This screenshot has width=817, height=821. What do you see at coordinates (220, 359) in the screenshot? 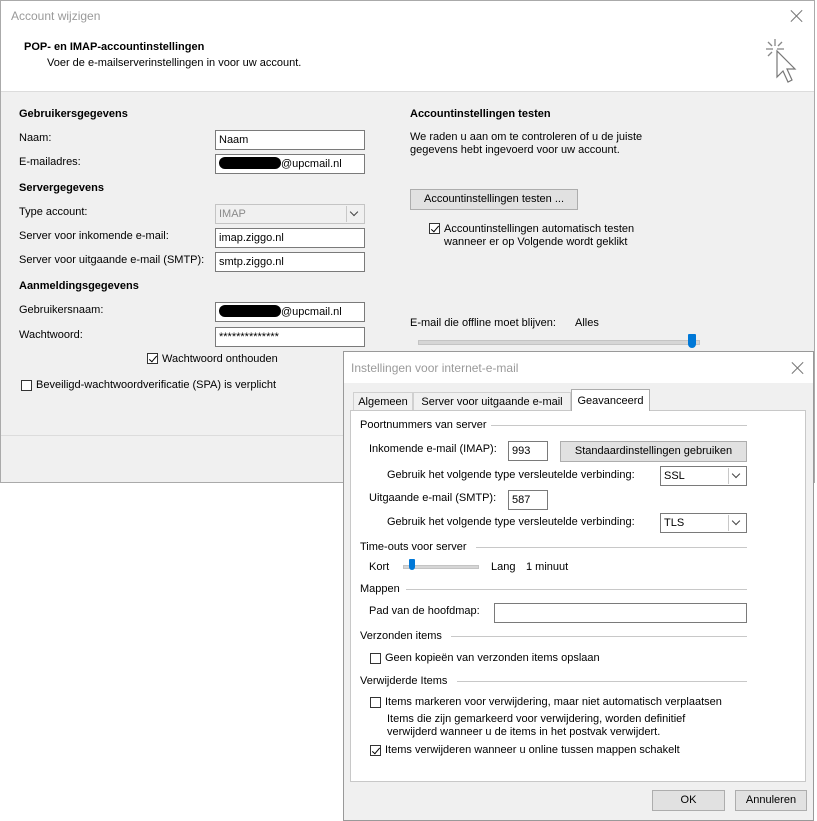
I see `remember-password-label: Wachtwoord onthouden` at bounding box center [220, 359].